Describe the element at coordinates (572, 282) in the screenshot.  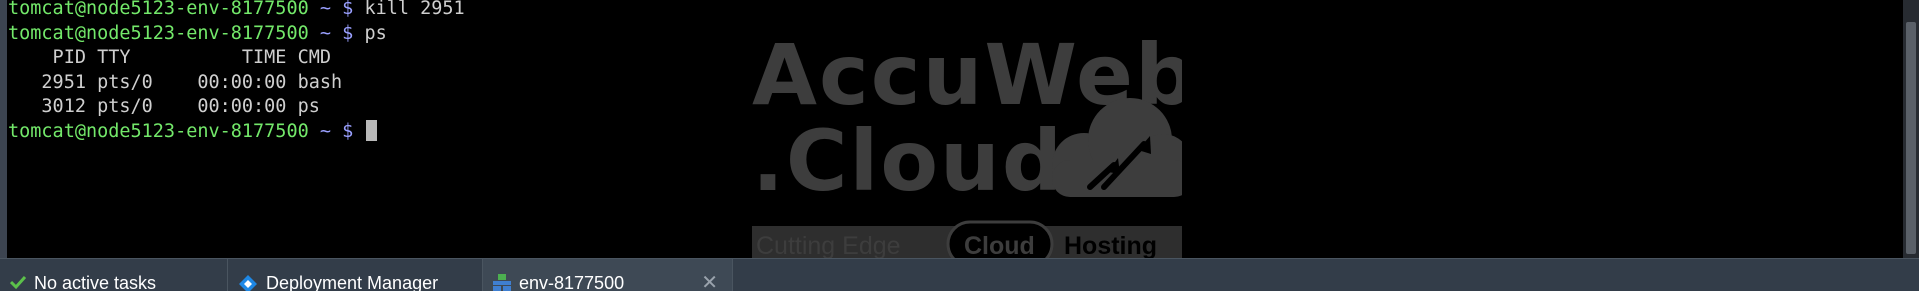
I see `tab-label: env-8177500` at that location.